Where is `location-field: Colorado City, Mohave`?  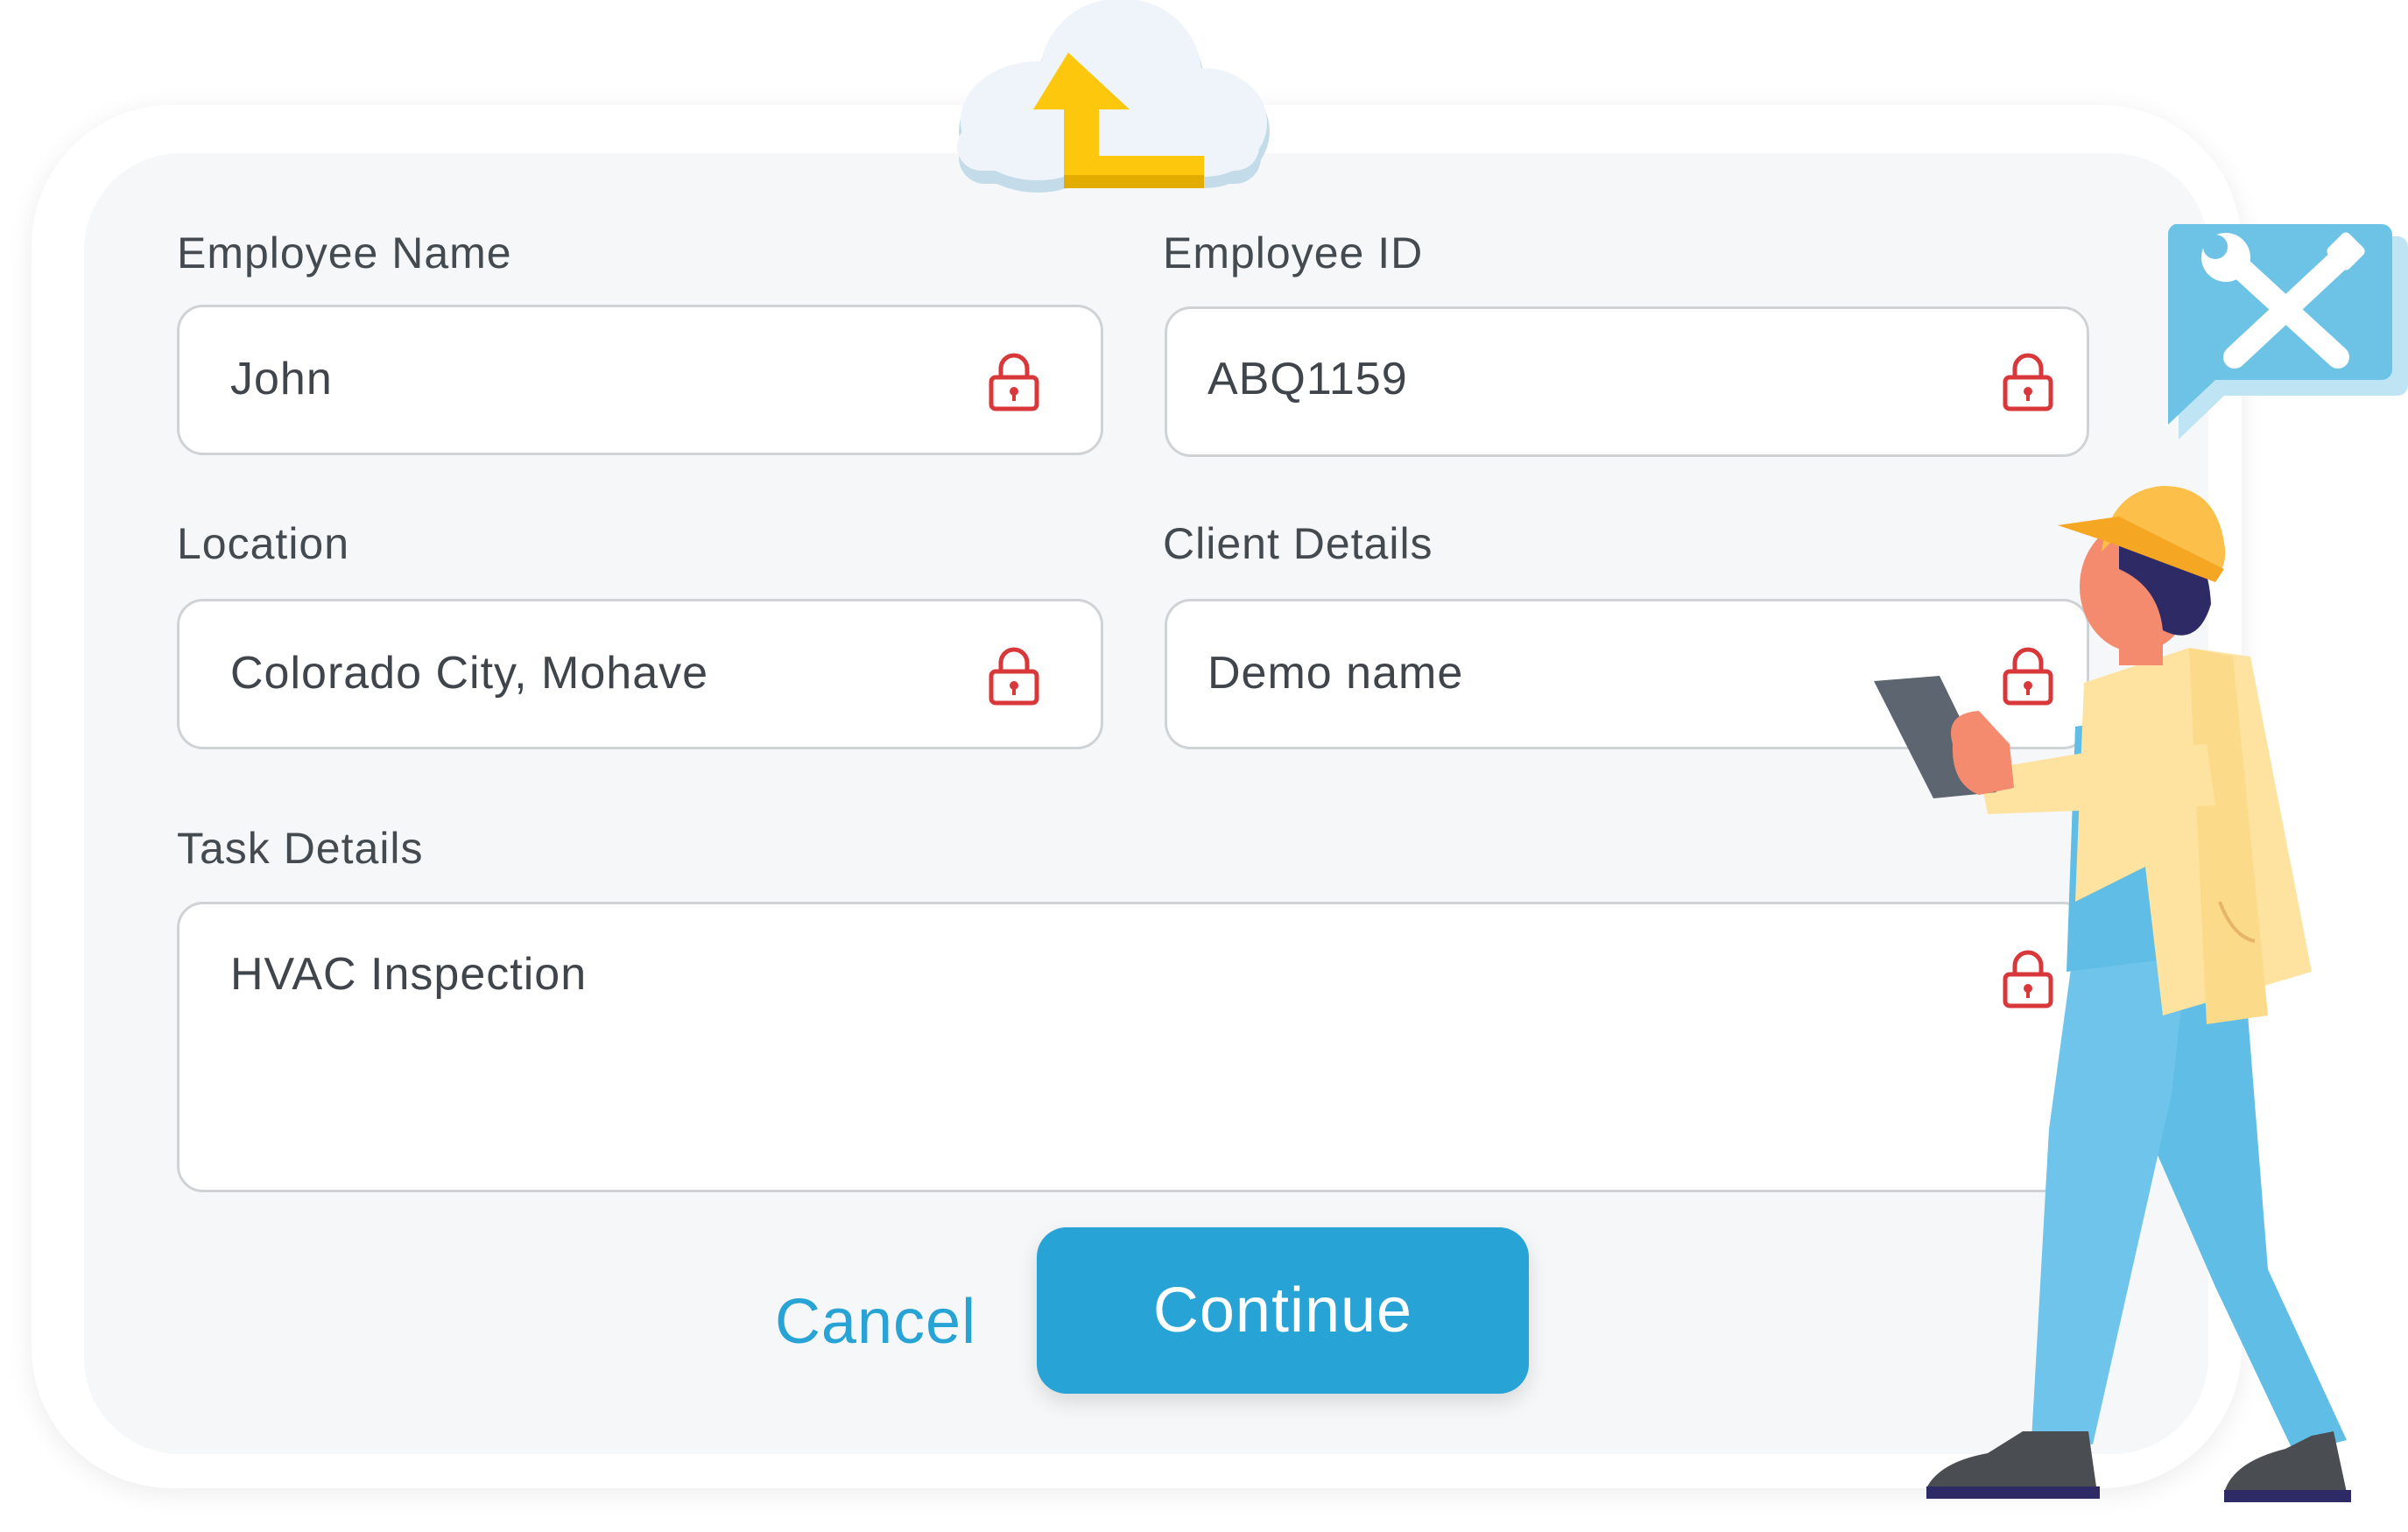 location-field: Colorado City, Mohave is located at coordinates (640, 674).